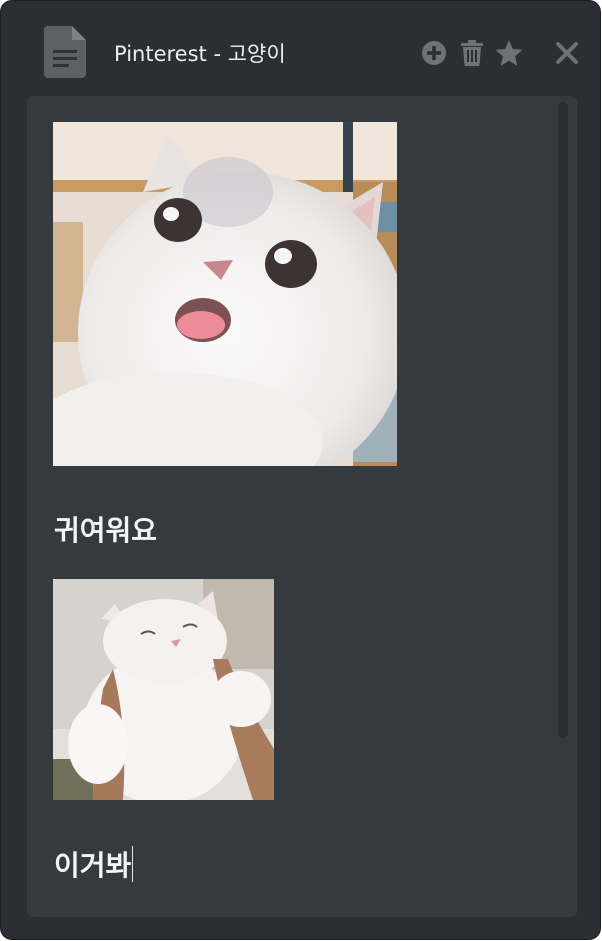  Describe the element at coordinates (65, 52) in the screenshot. I see `document-icon` at that location.